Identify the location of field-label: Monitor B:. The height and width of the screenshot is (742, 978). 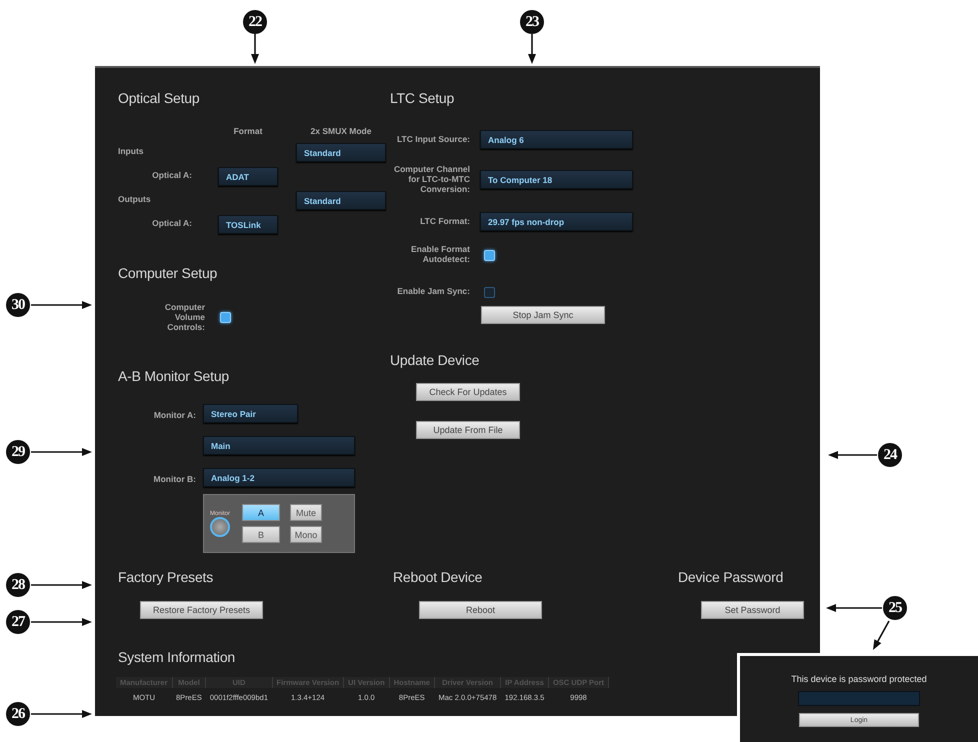
(175, 479).